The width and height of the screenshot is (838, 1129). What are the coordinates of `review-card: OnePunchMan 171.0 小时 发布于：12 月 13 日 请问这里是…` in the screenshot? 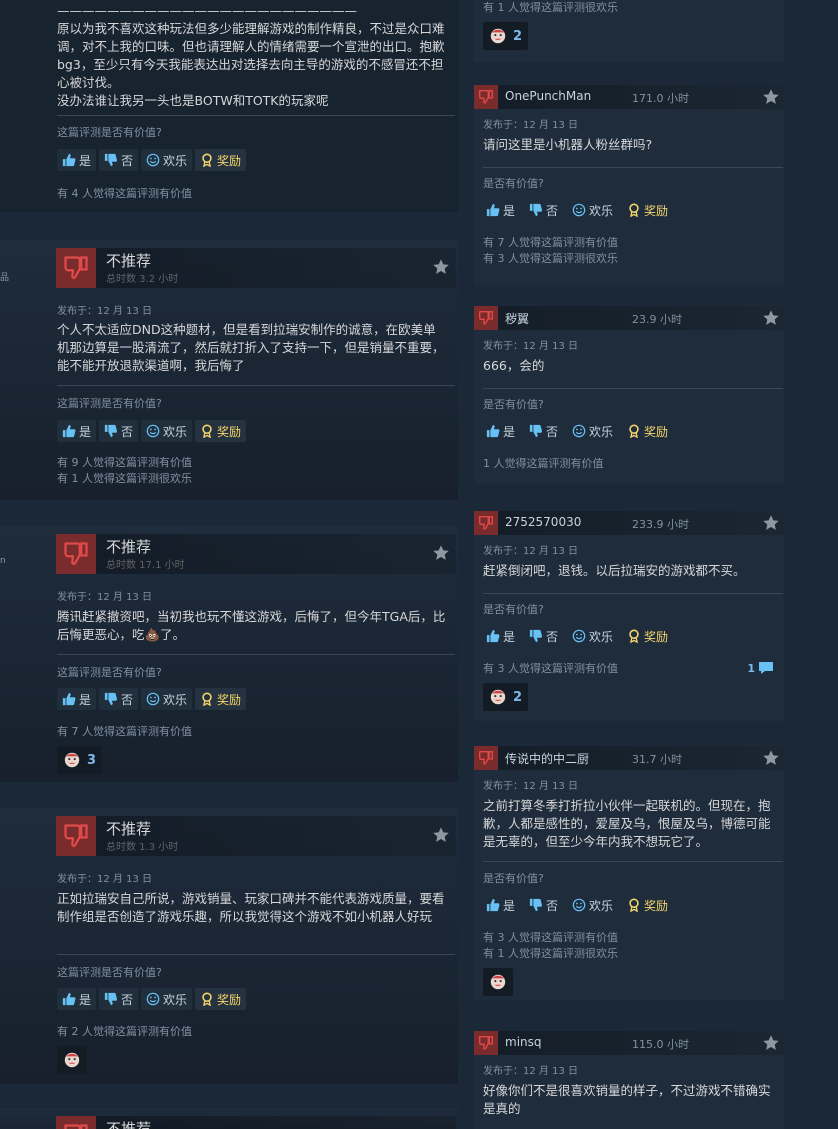 It's located at (629, 185).